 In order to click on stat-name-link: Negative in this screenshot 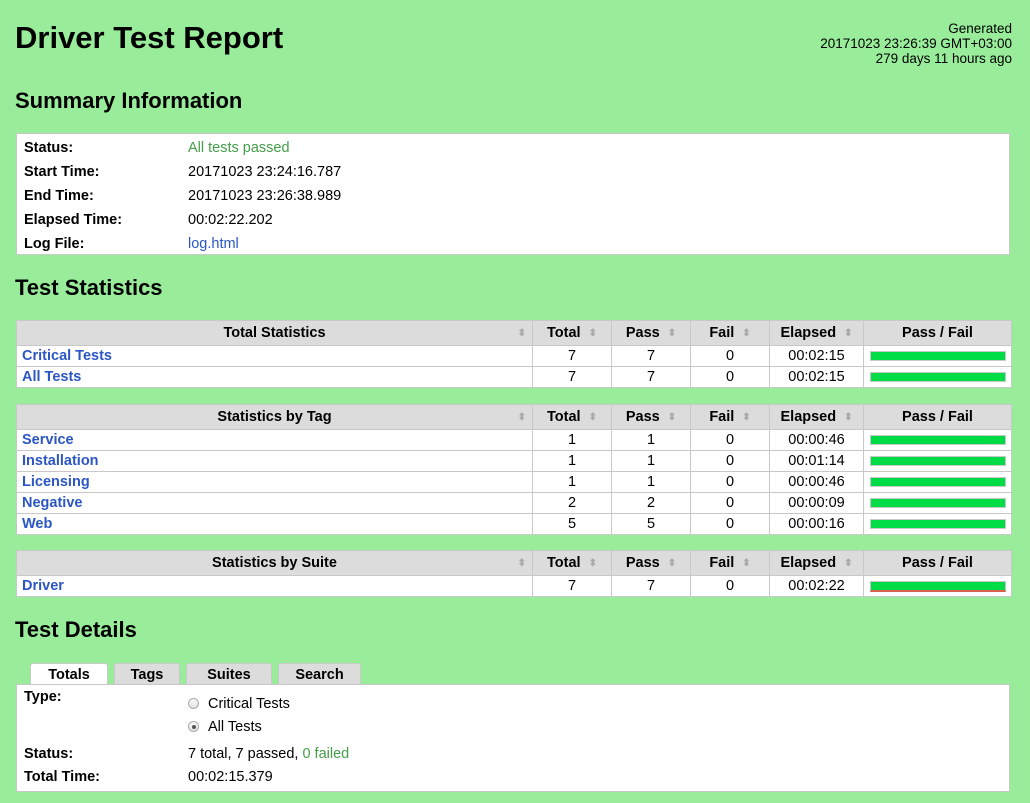, I will do `click(52, 503)`.